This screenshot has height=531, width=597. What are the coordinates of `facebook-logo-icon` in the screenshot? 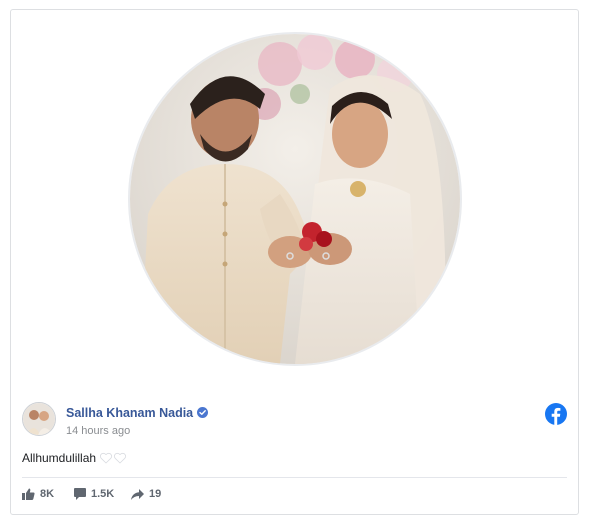 It's located at (556, 414).